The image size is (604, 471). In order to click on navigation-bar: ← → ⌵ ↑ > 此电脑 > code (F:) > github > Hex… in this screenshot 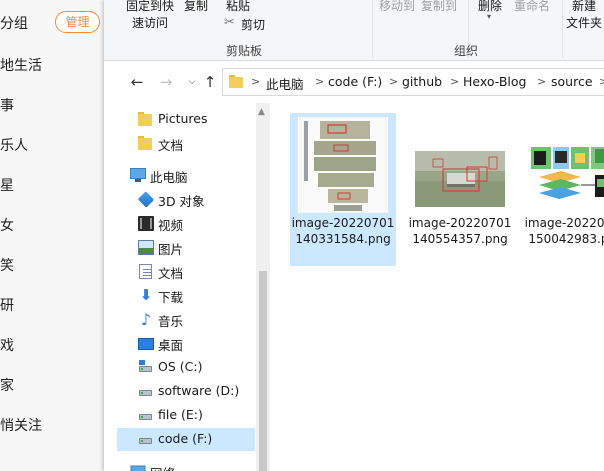, I will do `click(354, 82)`.